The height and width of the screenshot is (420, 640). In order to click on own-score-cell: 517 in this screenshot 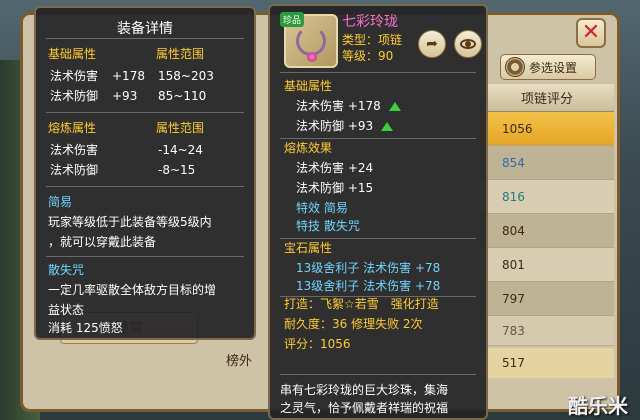, I will do `click(547, 363)`.